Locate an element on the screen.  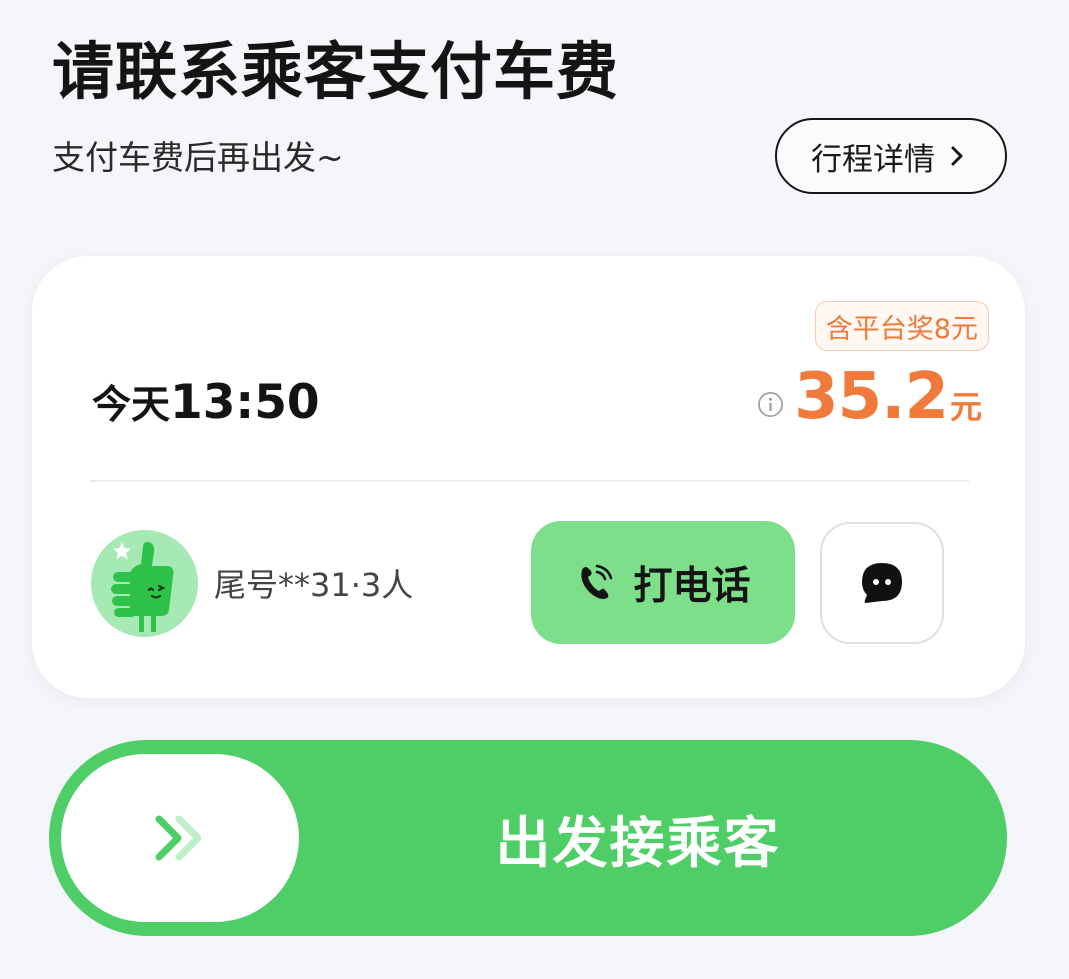
slider-handle is located at coordinates (180, 838).